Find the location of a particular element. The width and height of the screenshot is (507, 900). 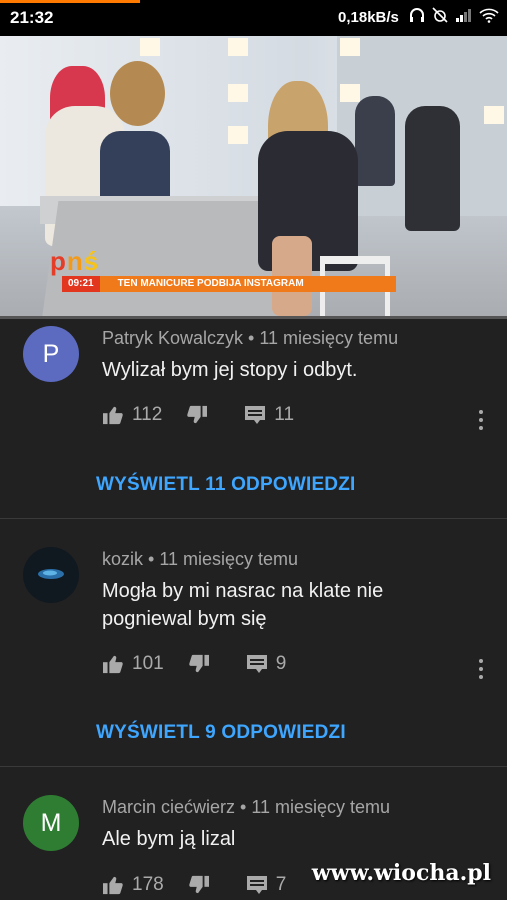

reply-button: 7 is located at coordinates (266, 885).